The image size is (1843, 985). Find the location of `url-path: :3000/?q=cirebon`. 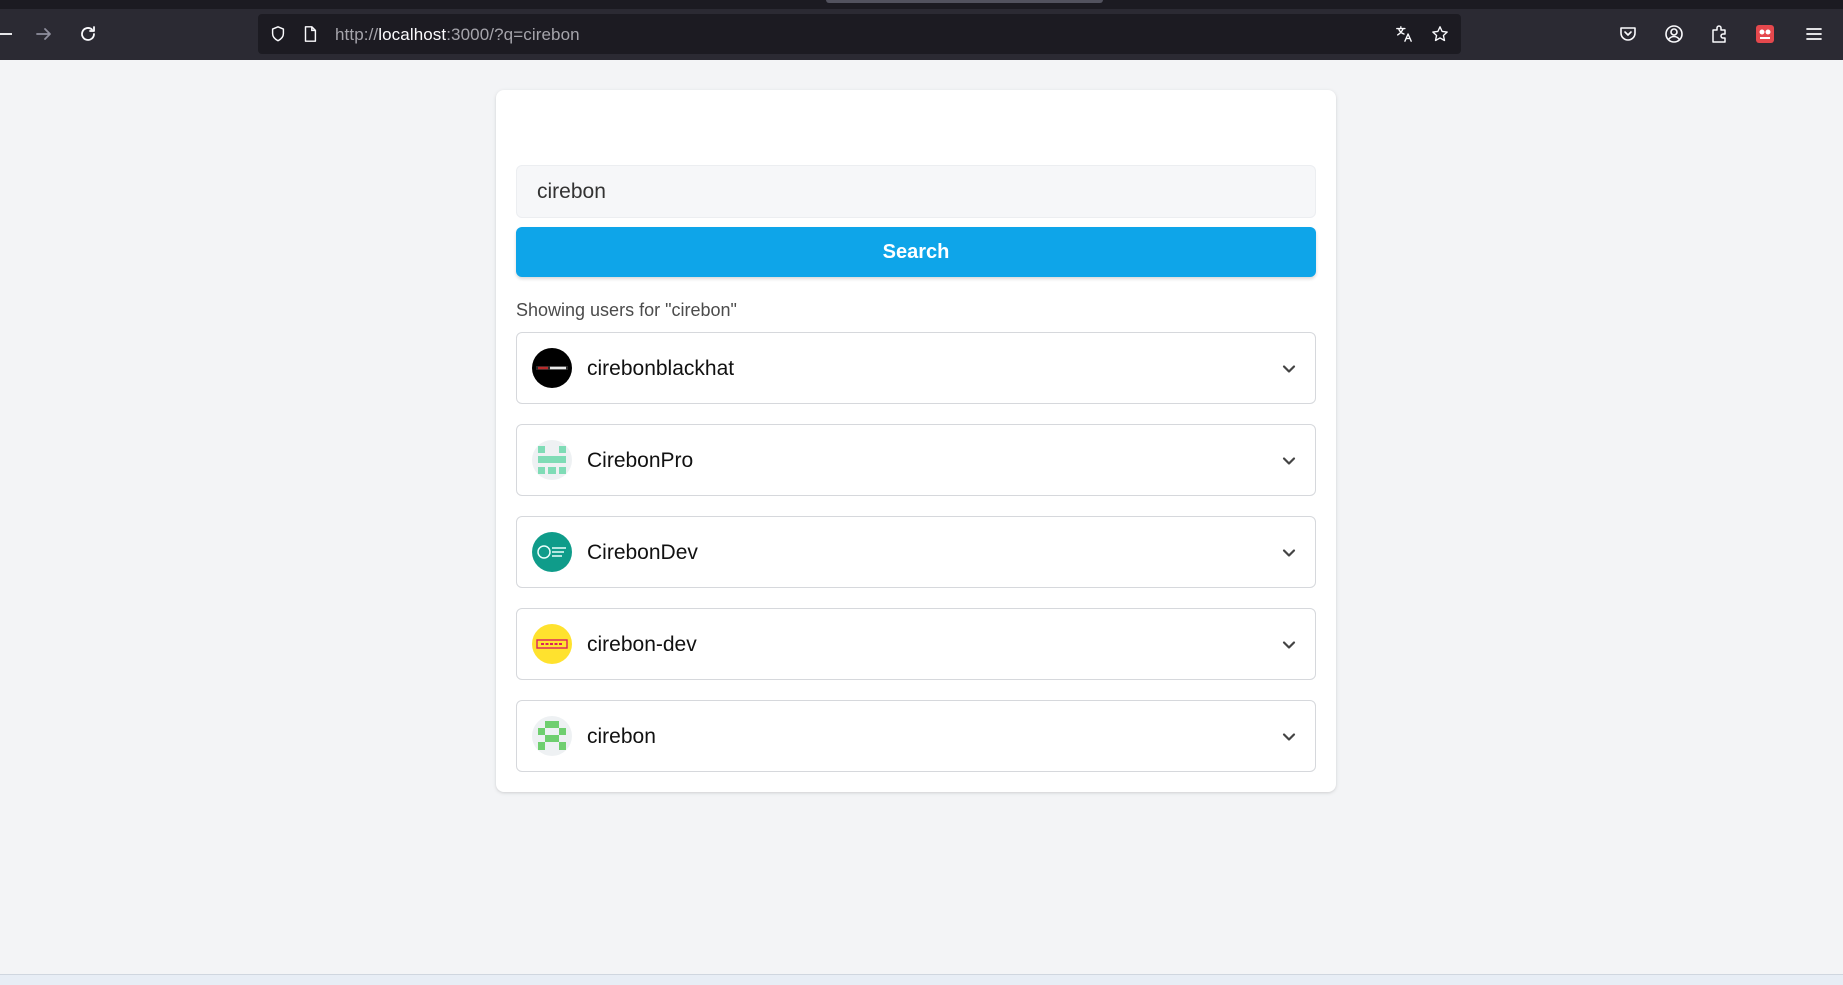

url-path: :3000/?q=cirebon is located at coordinates (513, 34).